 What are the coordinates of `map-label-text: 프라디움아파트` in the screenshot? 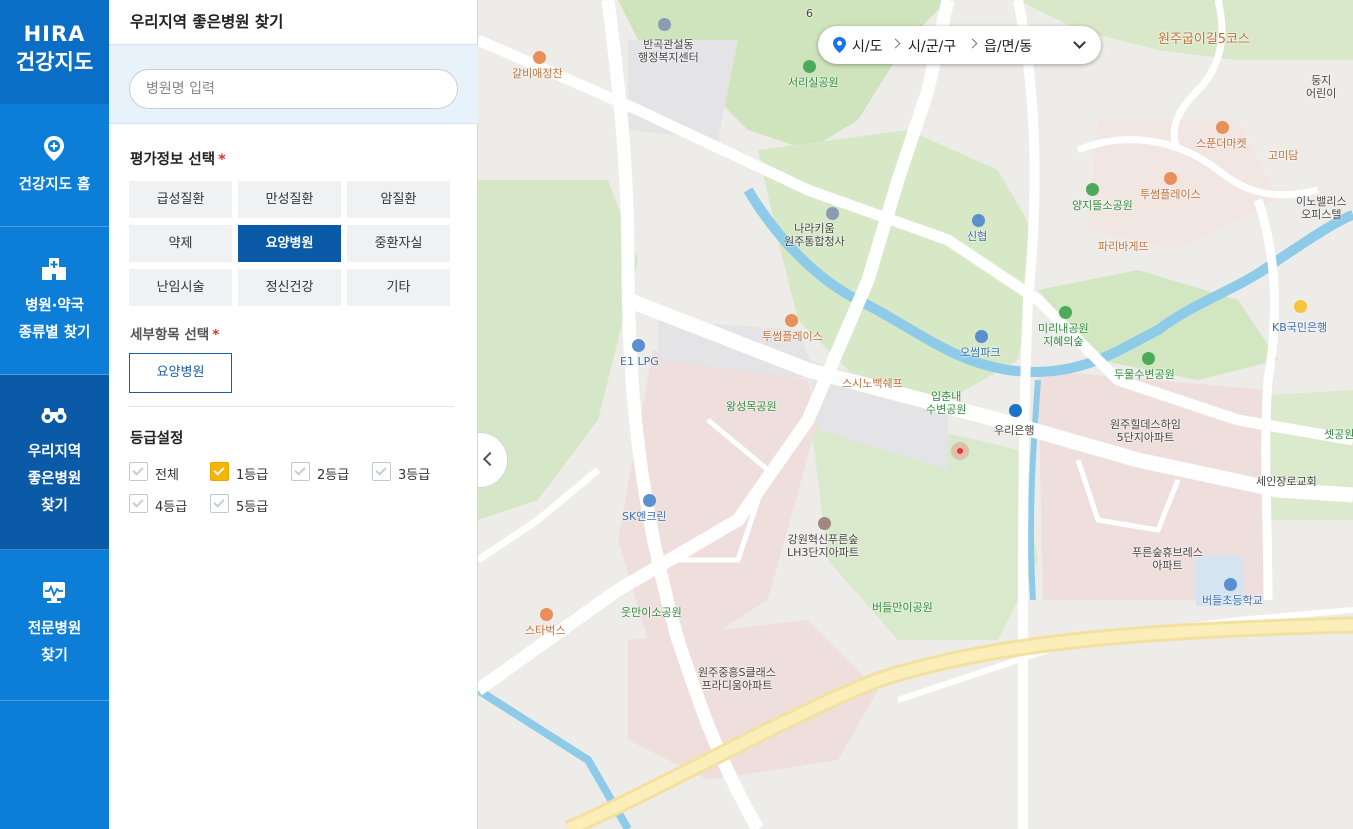 It's located at (737, 685).